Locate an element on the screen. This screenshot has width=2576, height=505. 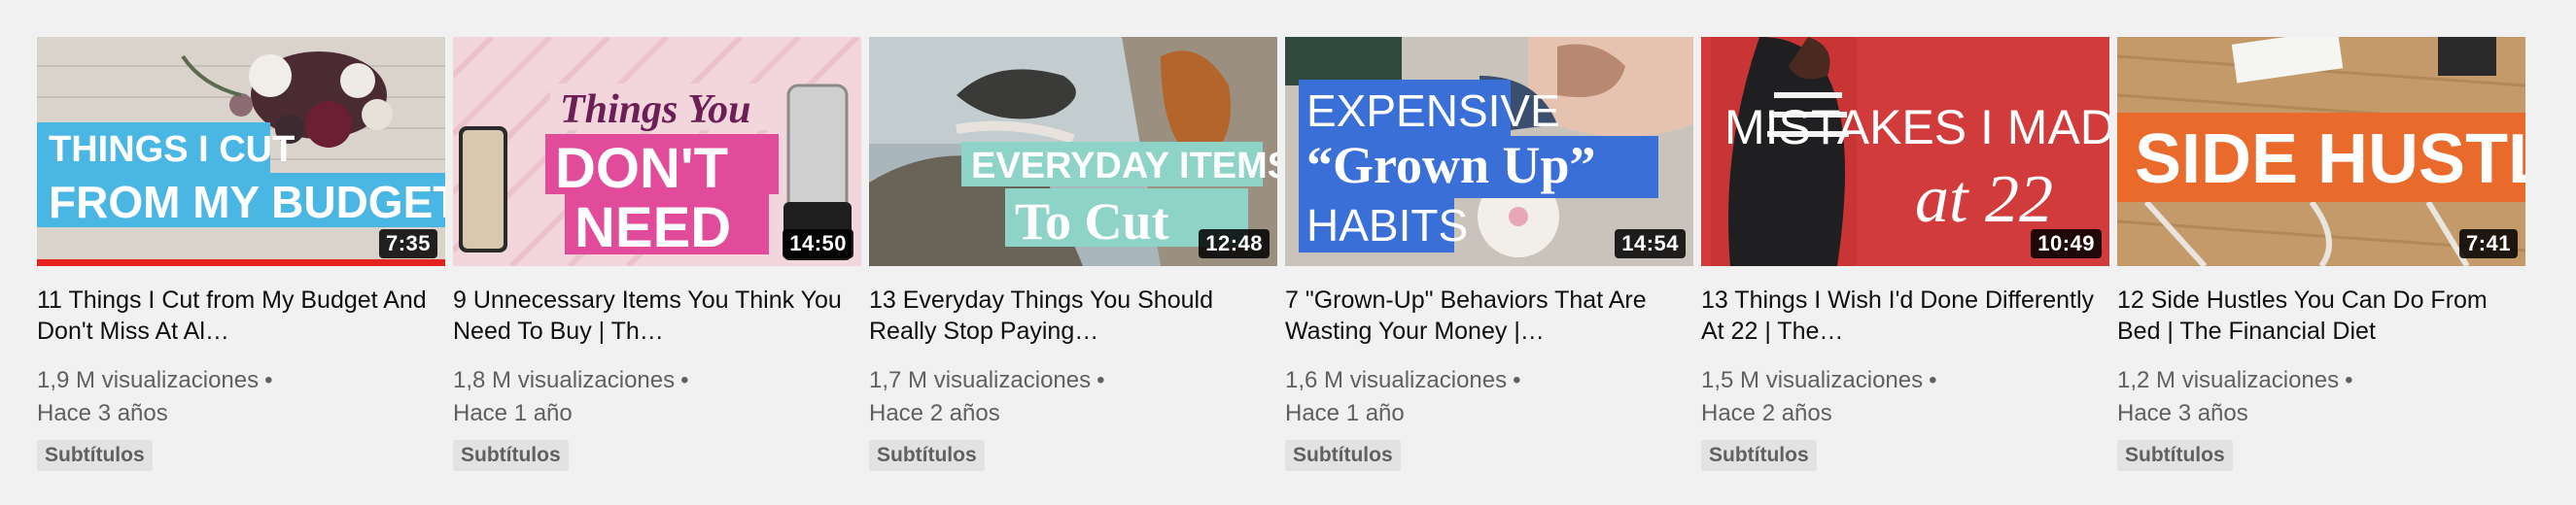
video-thumbnail: Things You DON'T NEED 14:50 is located at coordinates (657, 151).